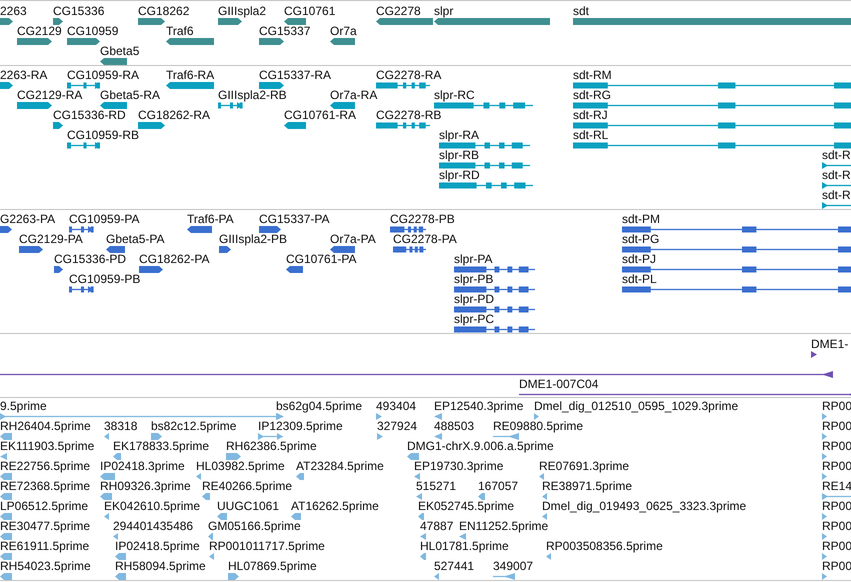 The width and height of the screenshot is (851, 582). I want to click on feature-label: 167057, so click(498, 486).